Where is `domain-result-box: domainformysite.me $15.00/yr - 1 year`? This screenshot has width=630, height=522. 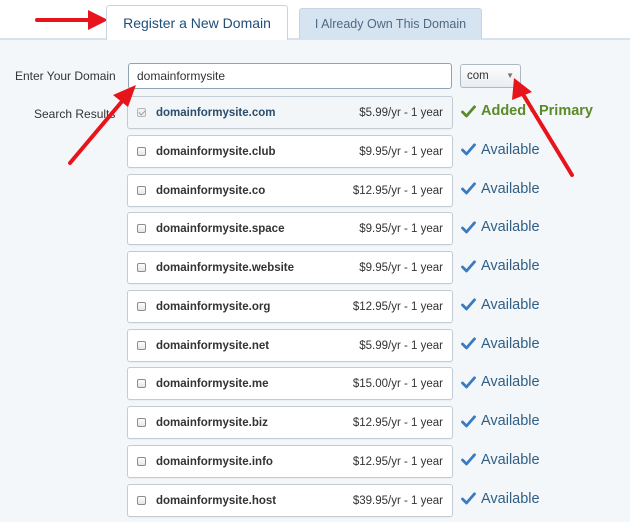
domain-result-box: domainformysite.me $15.00/yr - 1 year is located at coordinates (290, 384).